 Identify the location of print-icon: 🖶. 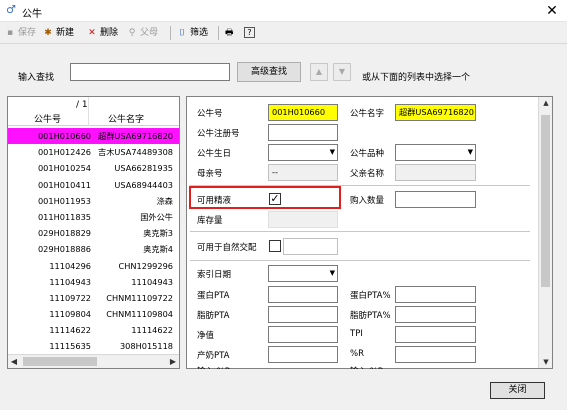
(229, 33).